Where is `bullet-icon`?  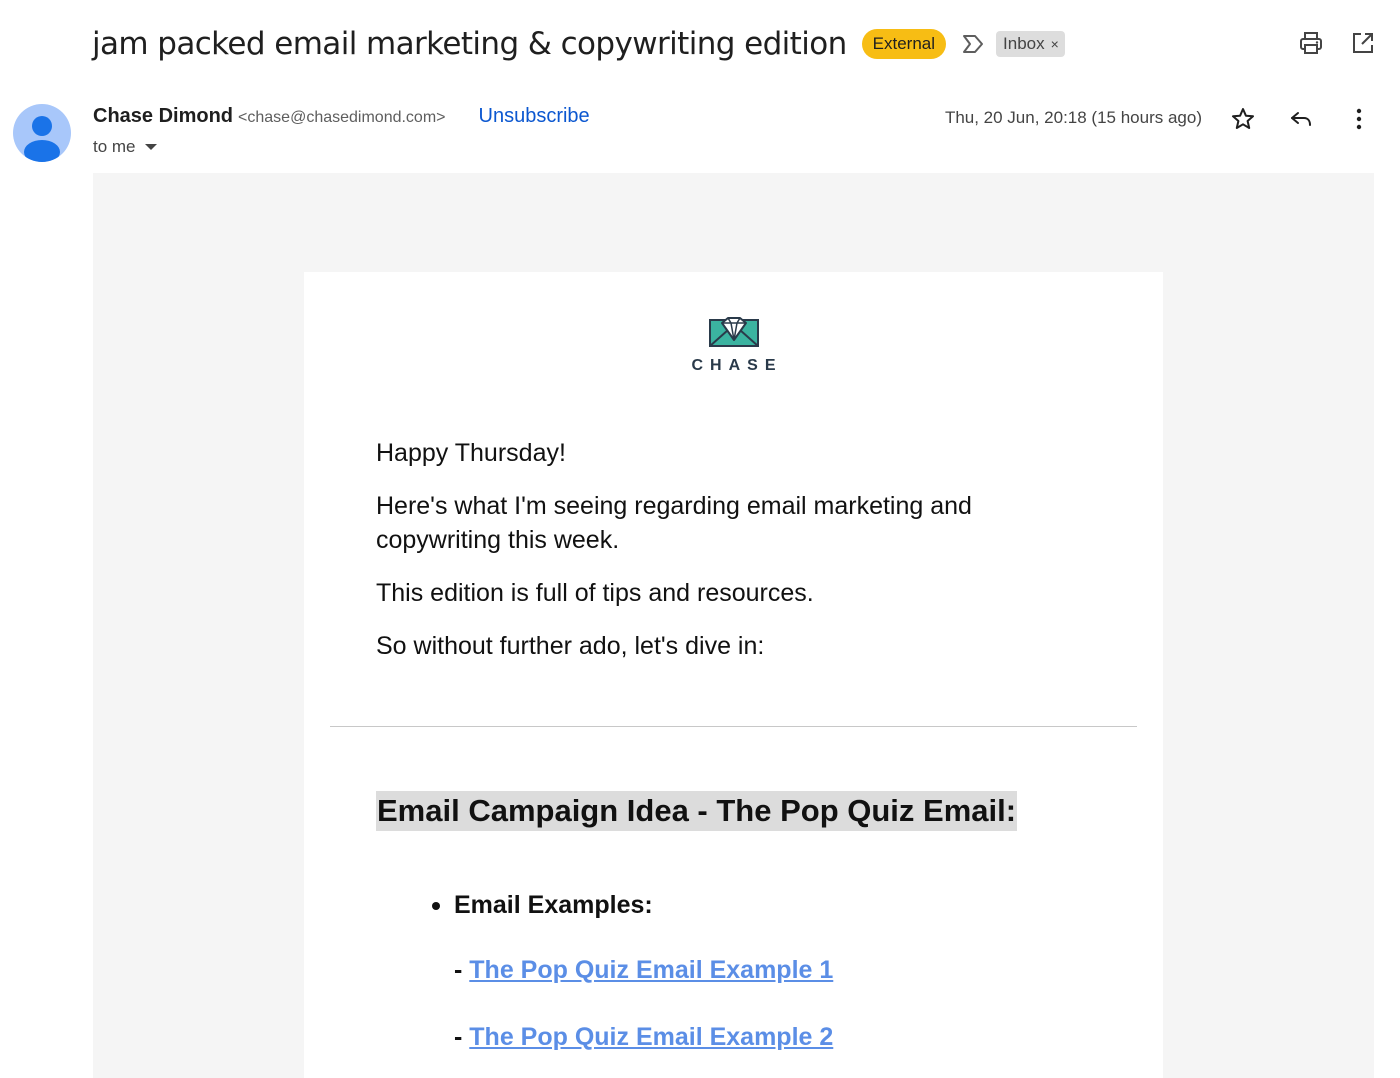
bullet-icon is located at coordinates (436, 905).